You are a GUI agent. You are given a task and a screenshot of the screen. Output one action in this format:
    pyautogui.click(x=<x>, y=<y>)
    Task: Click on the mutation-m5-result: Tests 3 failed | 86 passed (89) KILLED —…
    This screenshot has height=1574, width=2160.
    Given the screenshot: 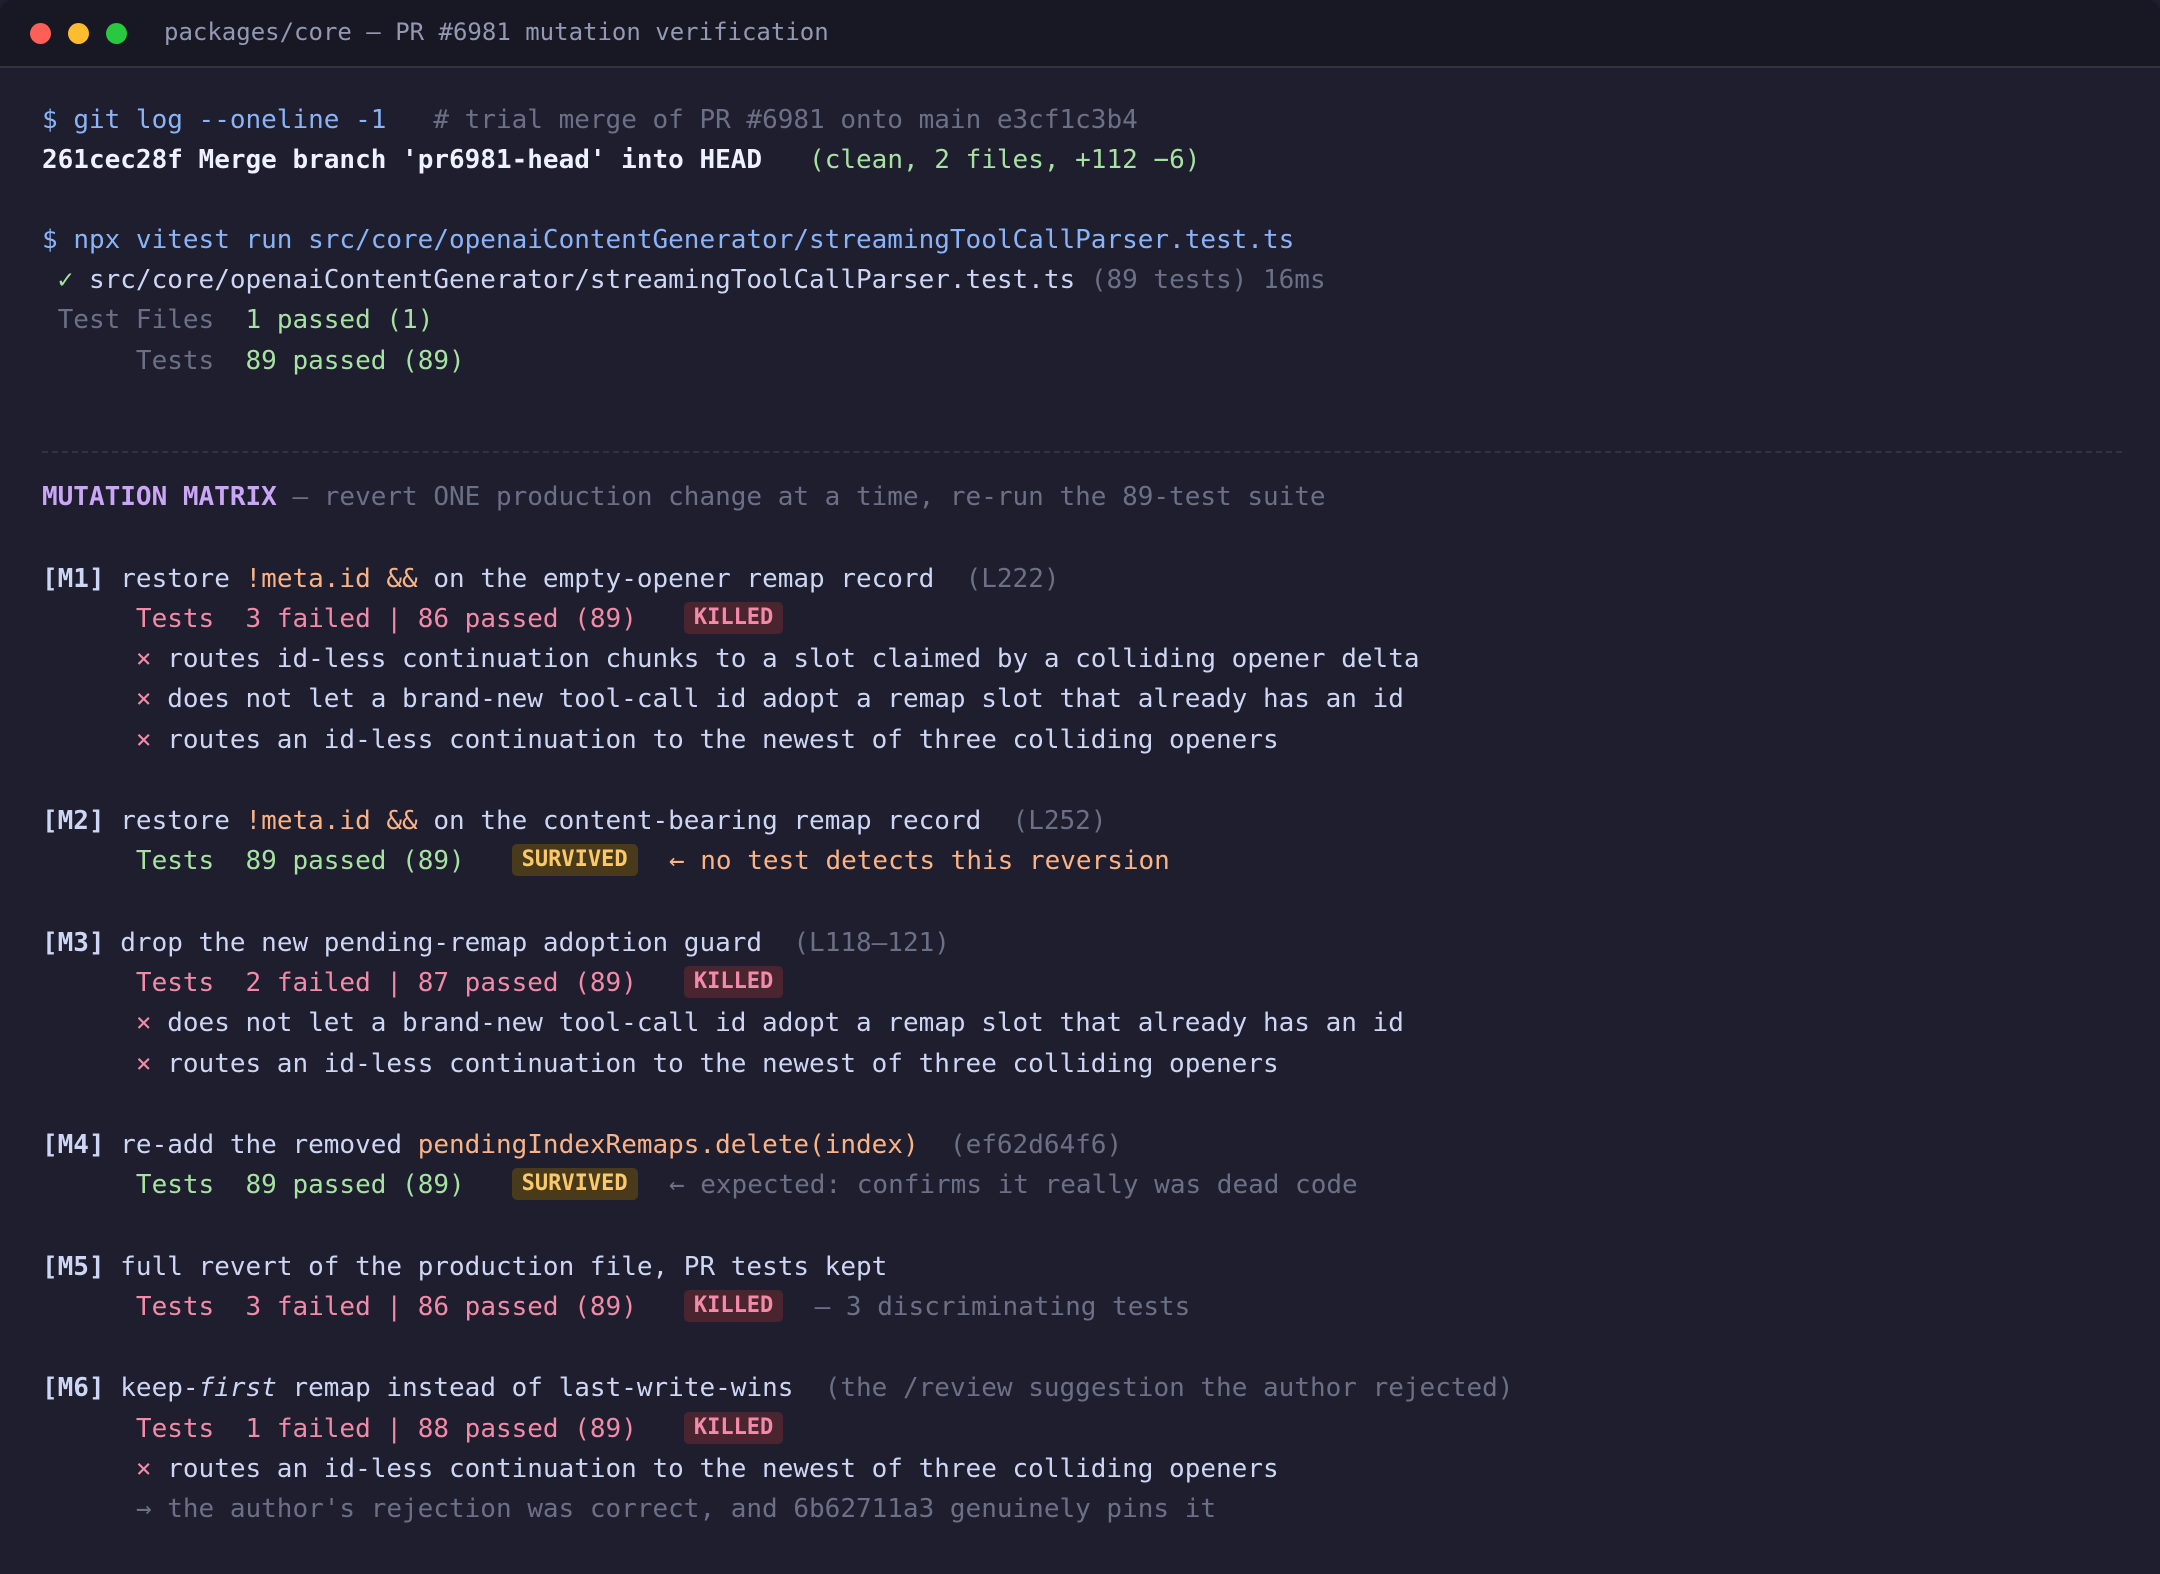 What is the action you would take?
    pyautogui.click(x=616, y=1307)
    